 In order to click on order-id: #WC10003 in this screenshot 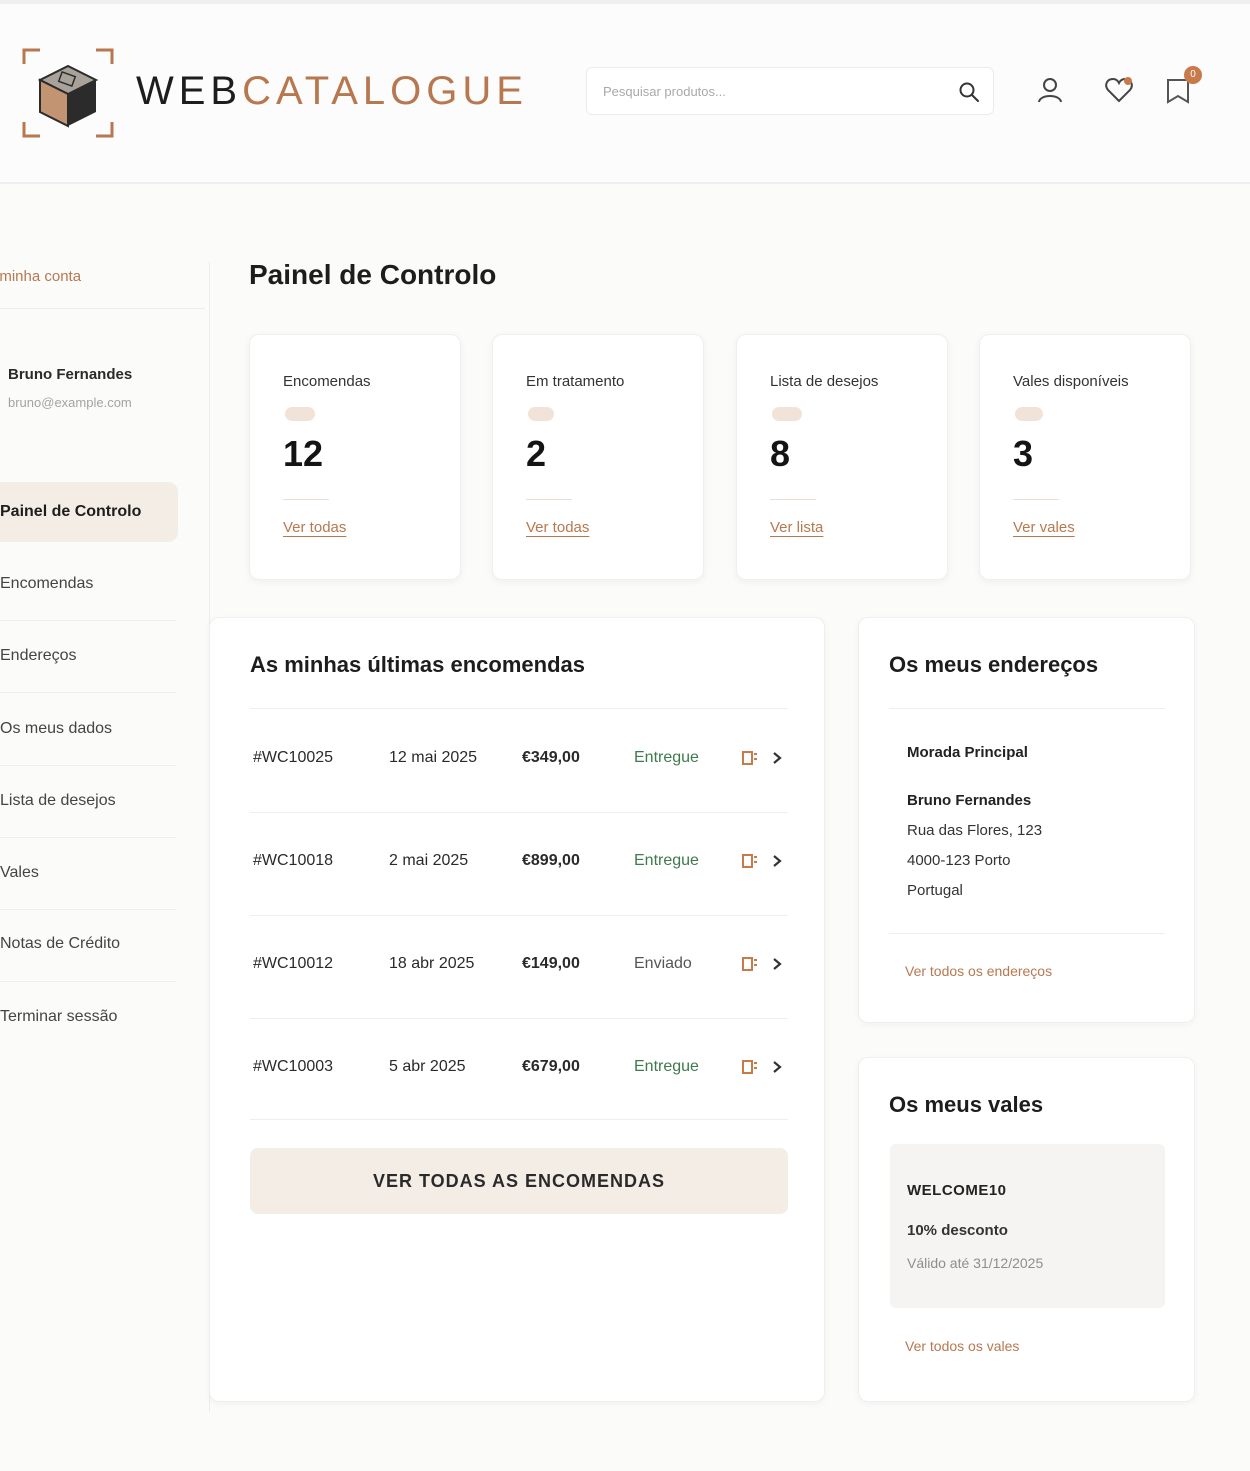, I will do `click(293, 1066)`.